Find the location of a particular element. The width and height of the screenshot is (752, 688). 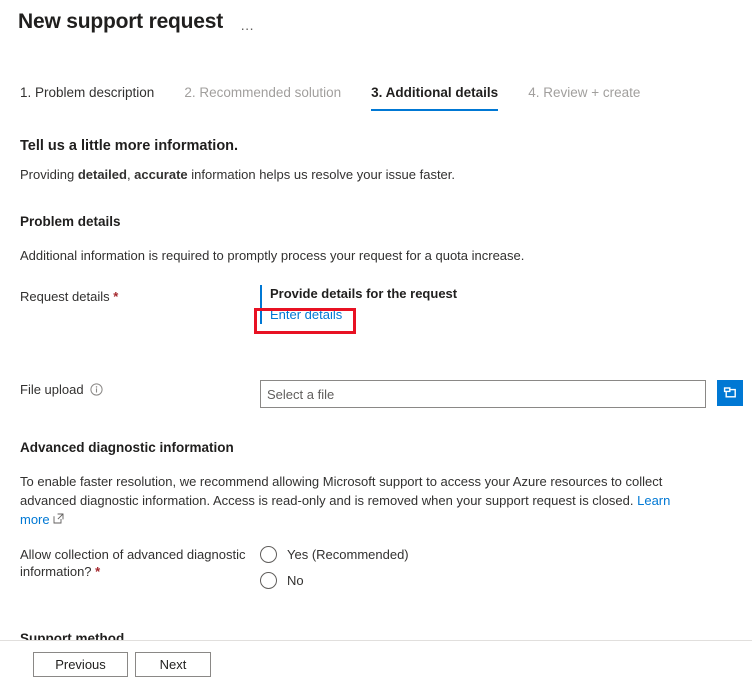

tab-problem-description: 1. Problem description is located at coordinates (87, 98).